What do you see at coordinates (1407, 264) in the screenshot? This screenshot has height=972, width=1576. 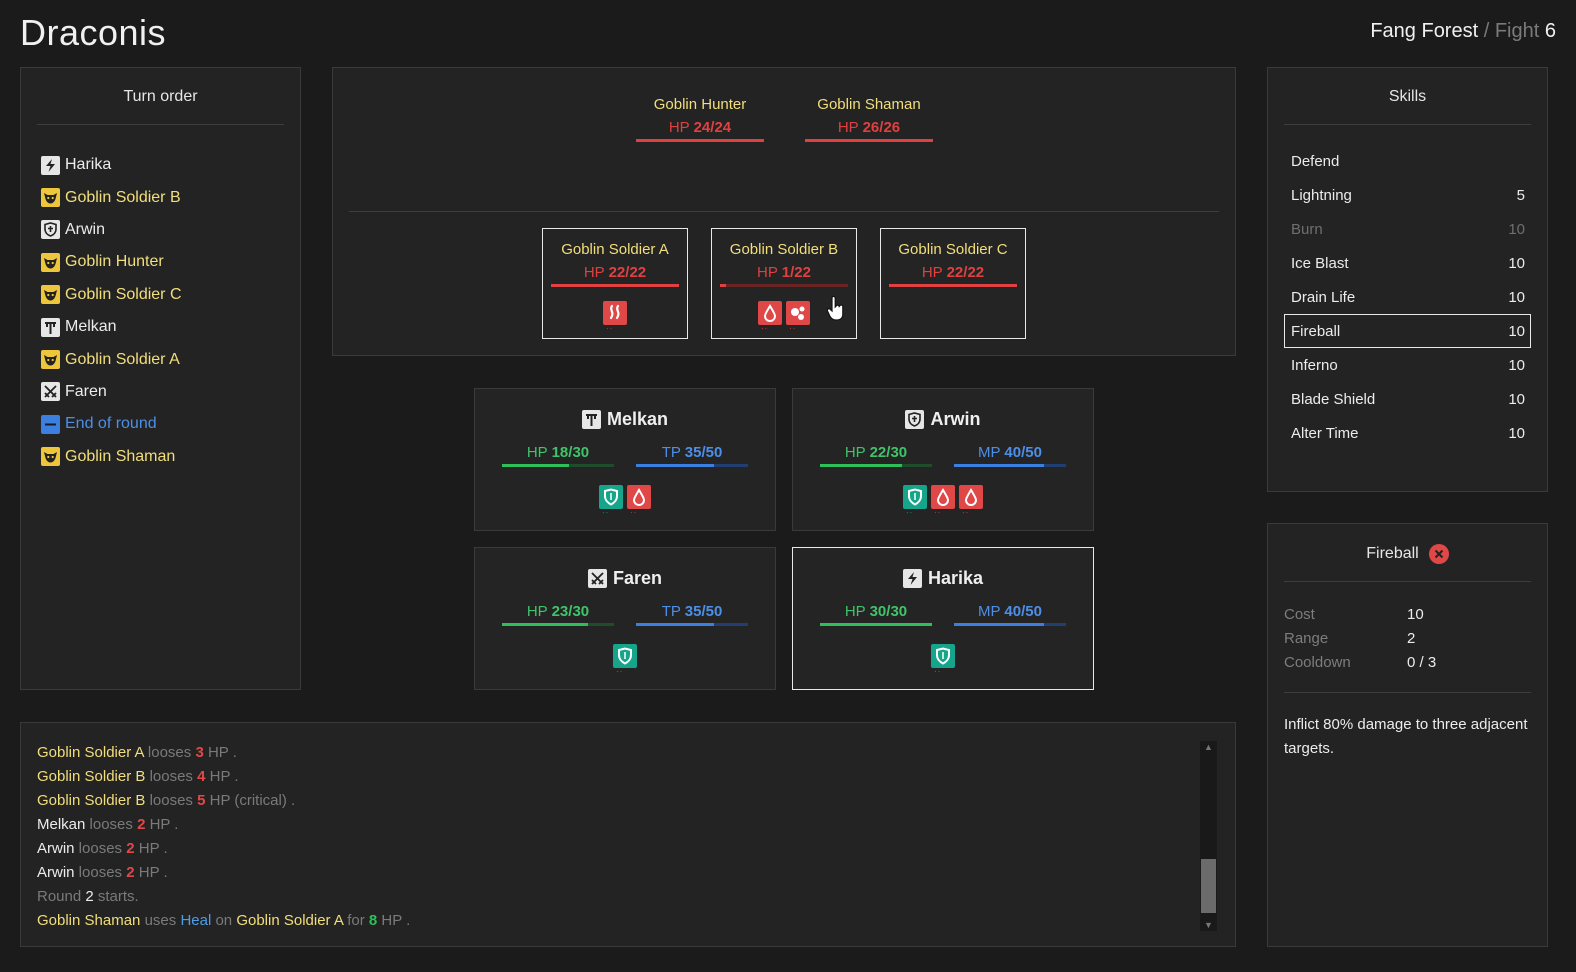 I see `skill-item-ice-blast: Ice Blast 10` at bounding box center [1407, 264].